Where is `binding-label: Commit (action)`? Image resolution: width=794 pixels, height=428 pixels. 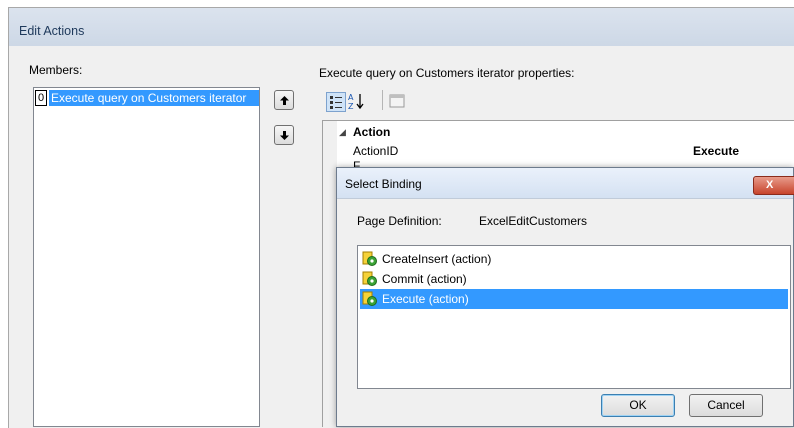
binding-label: Commit (action) is located at coordinates (424, 279).